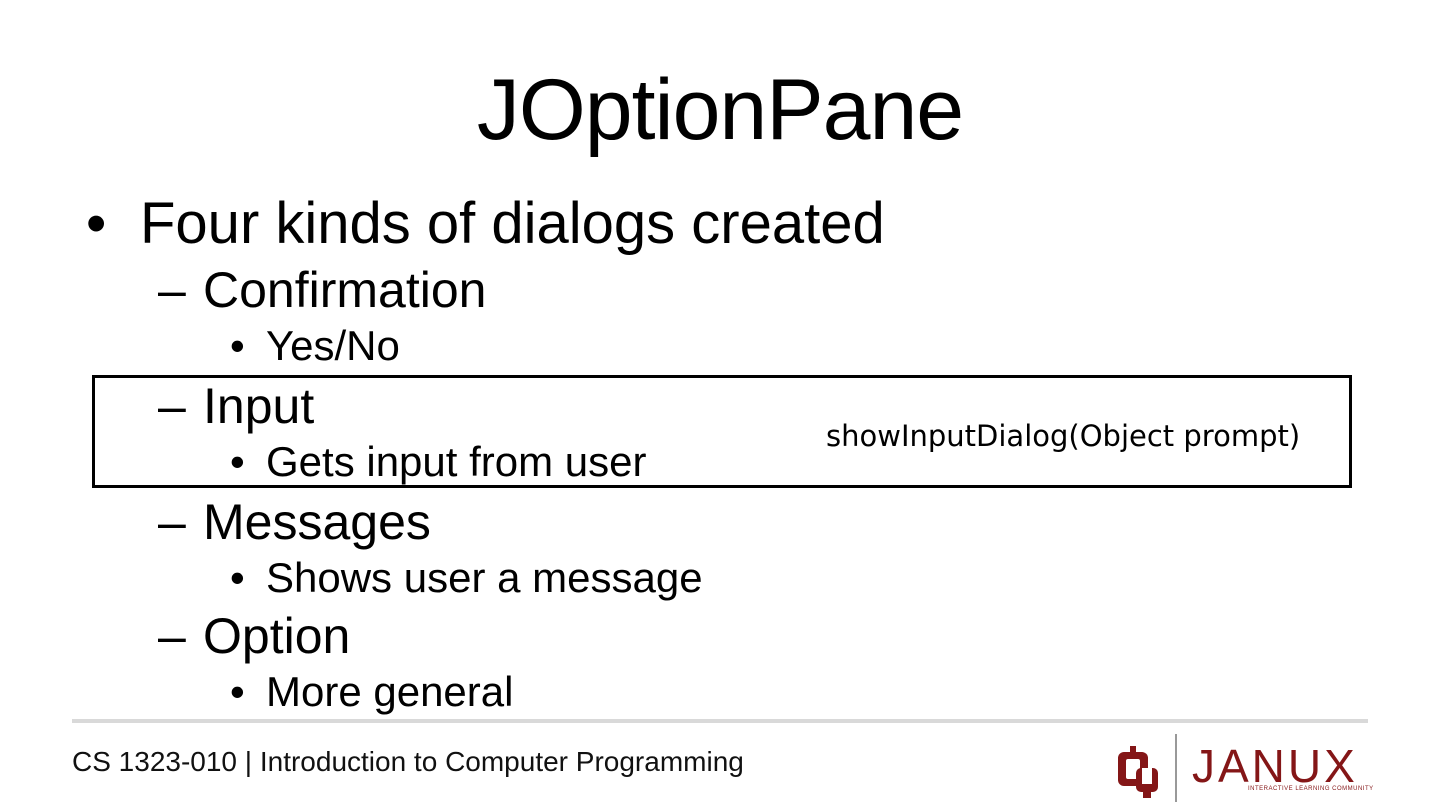 The image size is (1440, 810). What do you see at coordinates (390, 691) in the screenshot?
I see `sub-option: More general` at bounding box center [390, 691].